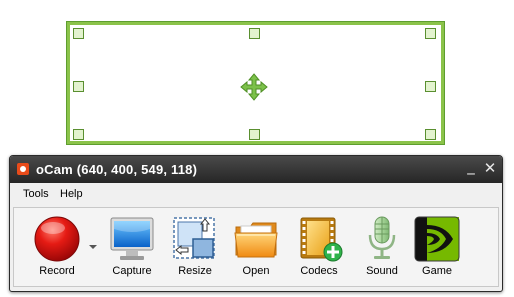 The height and width of the screenshot is (297, 514). What do you see at coordinates (321, 239) in the screenshot?
I see `film-plus-icon` at bounding box center [321, 239].